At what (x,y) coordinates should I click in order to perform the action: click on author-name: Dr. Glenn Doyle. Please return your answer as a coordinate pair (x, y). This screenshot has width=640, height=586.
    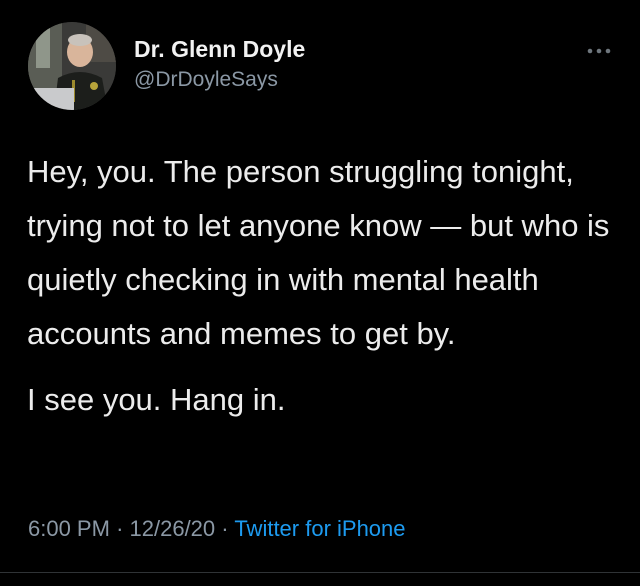
    Looking at the image, I should click on (219, 49).